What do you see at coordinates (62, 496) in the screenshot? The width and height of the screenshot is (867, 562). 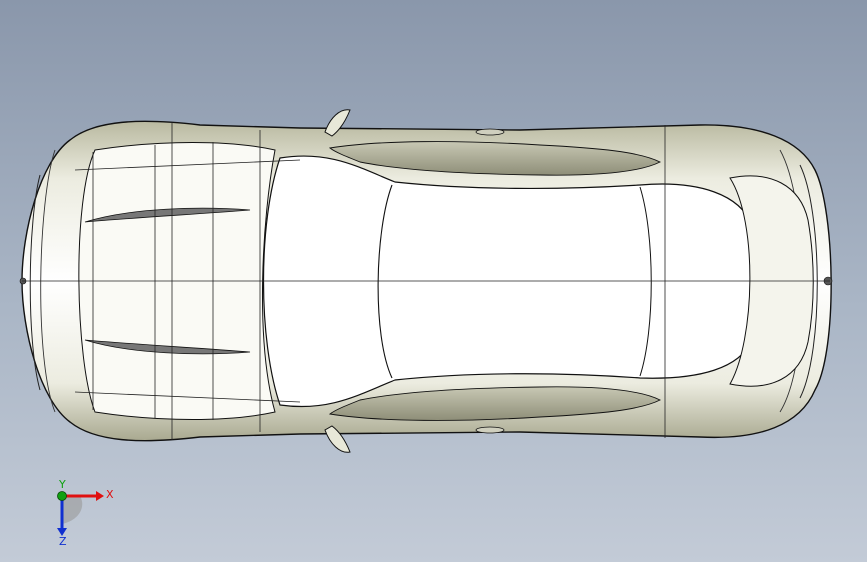 I see `y-axis-dot` at bounding box center [62, 496].